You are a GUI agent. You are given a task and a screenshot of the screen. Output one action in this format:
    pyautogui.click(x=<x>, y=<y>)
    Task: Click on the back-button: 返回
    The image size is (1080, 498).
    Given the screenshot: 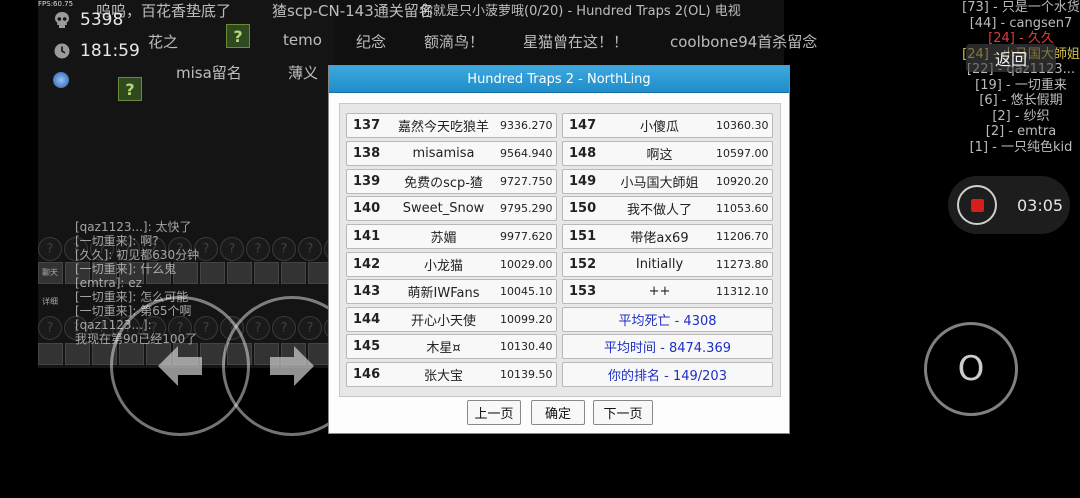 What is the action you would take?
    pyautogui.click(x=1011, y=58)
    